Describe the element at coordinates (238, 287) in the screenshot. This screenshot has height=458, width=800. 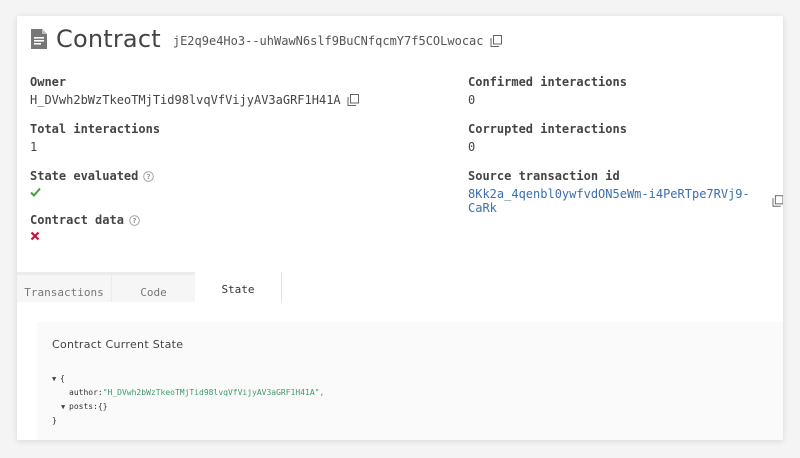
I see `tab-state: State` at that location.